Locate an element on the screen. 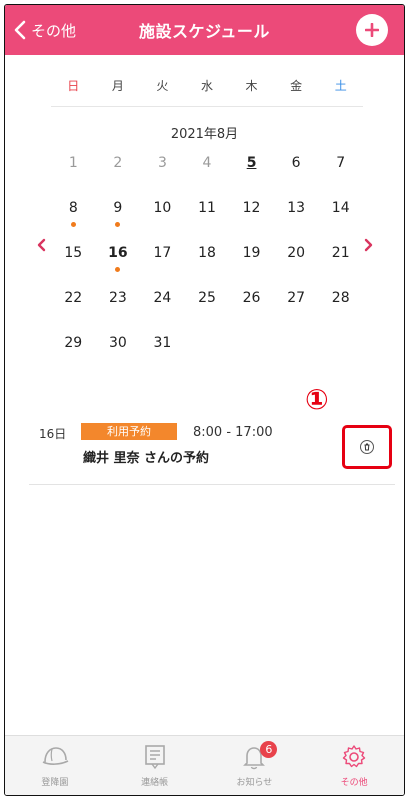 The height and width of the screenshot is (800, 409). weekday-sun: 日 is located at coordinates (73, 86).